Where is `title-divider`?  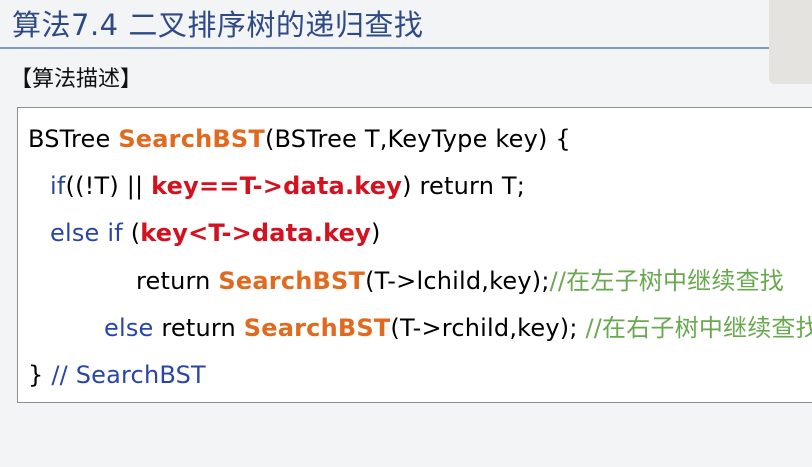
title-divider is located at coordinates (406, 48).